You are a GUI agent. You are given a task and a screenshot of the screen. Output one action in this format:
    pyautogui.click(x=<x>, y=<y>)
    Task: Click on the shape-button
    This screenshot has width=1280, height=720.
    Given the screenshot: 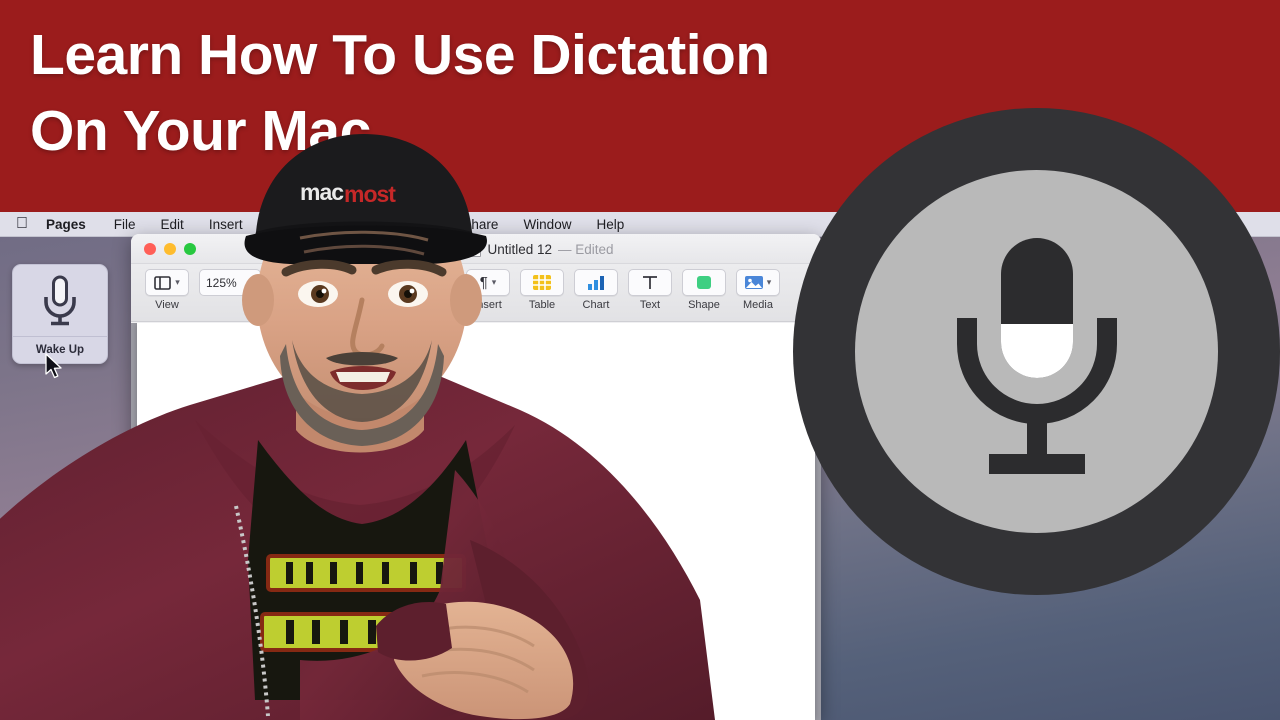 What is the action you would take?
    pyautogui.click(x=704, y=282)
    